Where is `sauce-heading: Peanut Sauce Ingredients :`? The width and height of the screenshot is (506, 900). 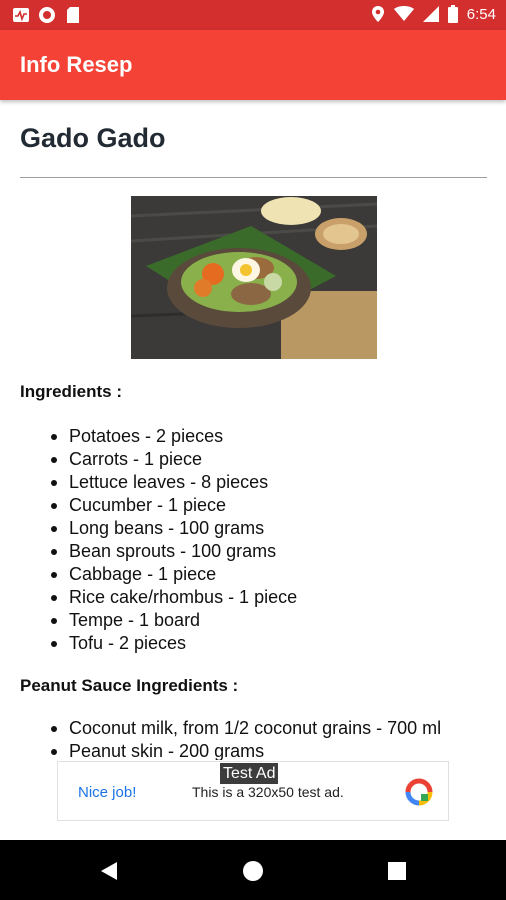
sauce-heading: Peanut Sauce Ingredients : is located at coordinates (129, 685).